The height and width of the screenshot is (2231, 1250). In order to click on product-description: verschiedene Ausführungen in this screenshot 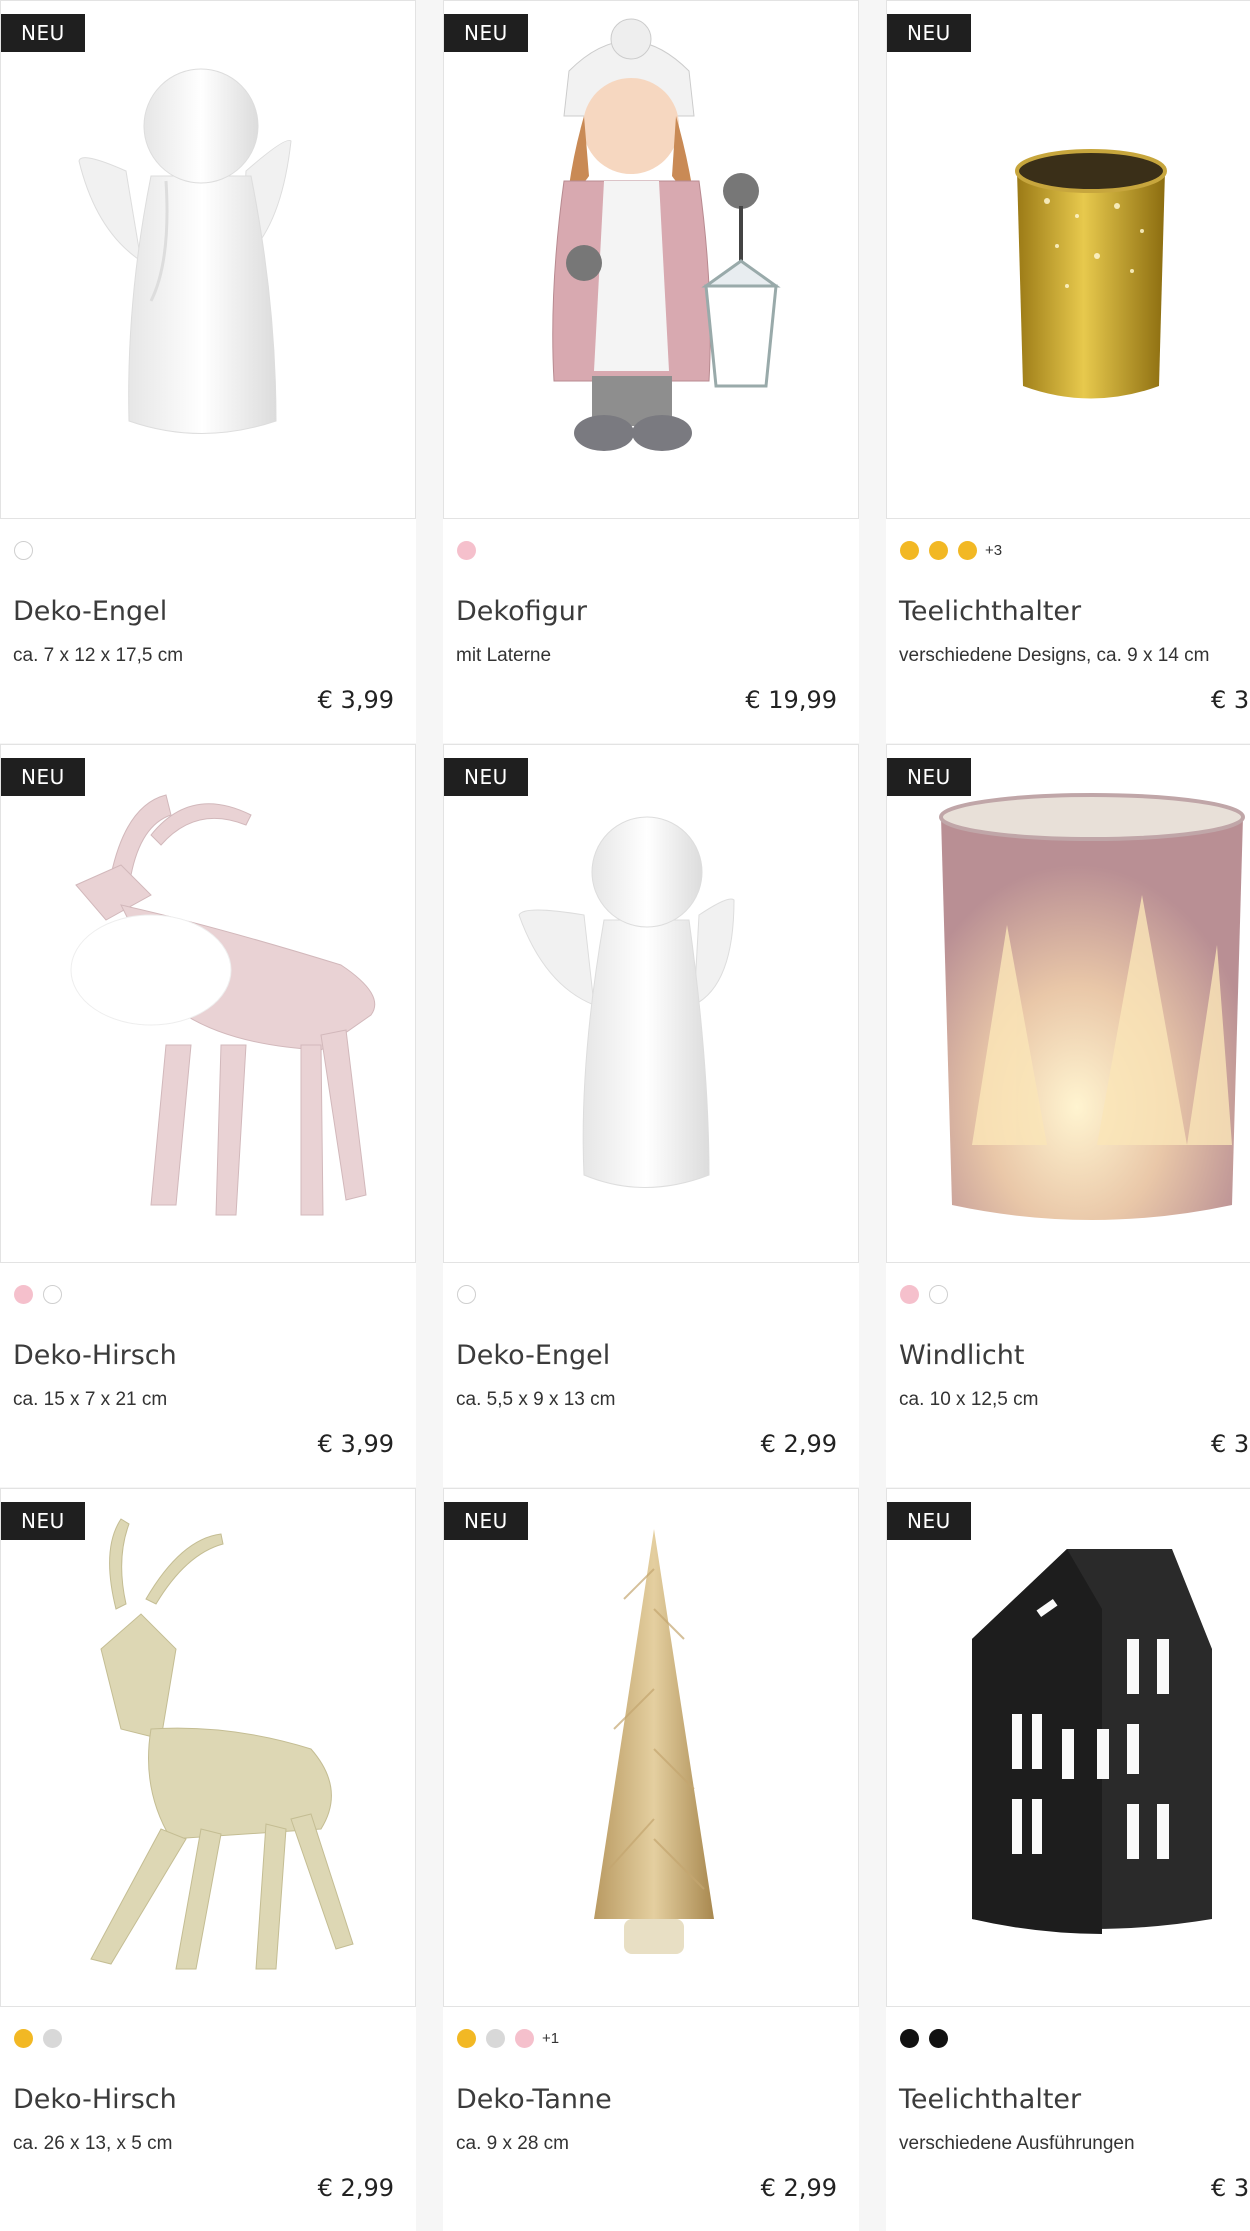, I will do `click(1017, 2143)`.